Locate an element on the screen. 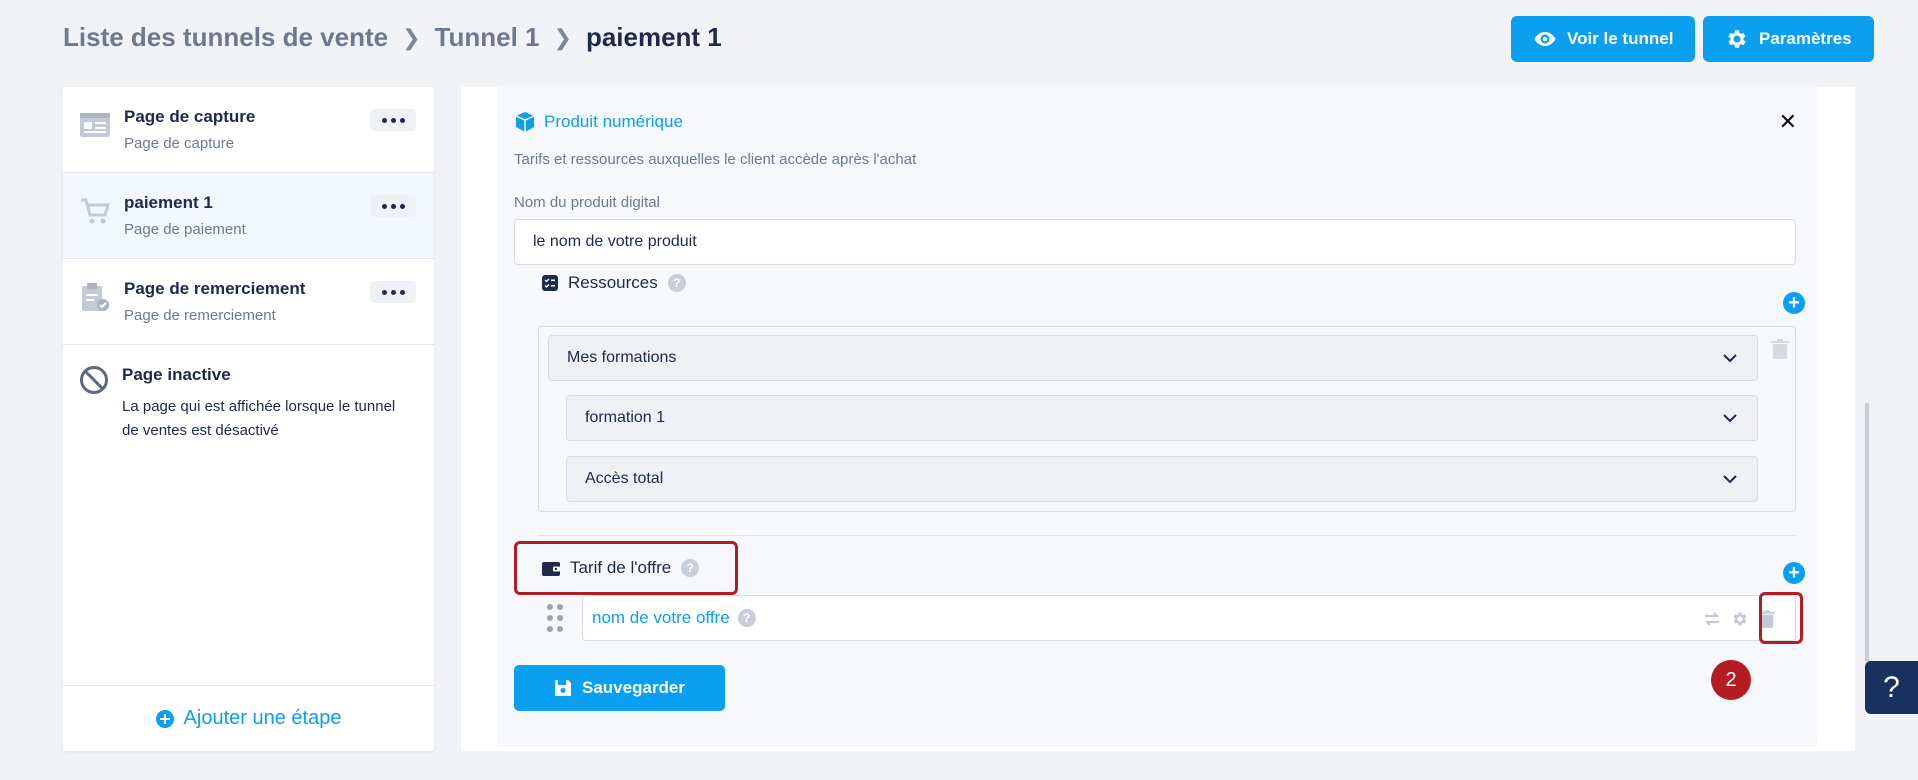 The image size is (1918, 780). save-button: Sauvegarder is located at coordinates (619, 688).